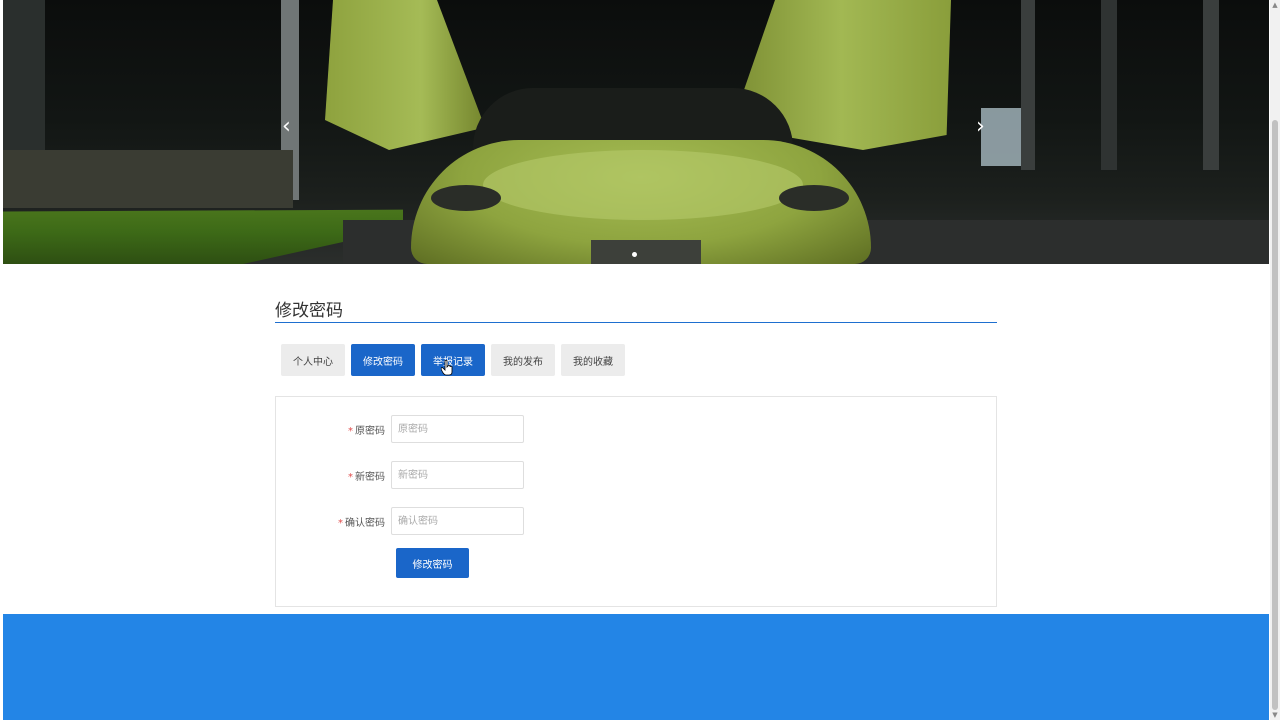 The image size is (1280, 720). Describe the element at coordinates (1275, 415) in the screenshot. I see `scrollbar-thumb` at that location.